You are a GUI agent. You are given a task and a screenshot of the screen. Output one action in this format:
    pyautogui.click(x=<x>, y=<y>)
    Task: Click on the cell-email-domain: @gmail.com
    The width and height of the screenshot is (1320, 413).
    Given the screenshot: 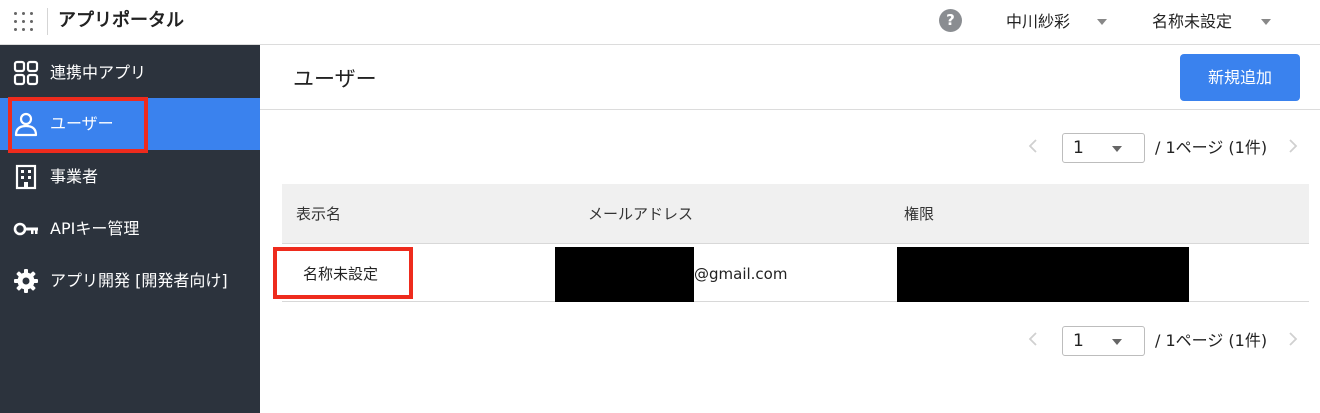 What is the action you would take?
    pyautogui.click(x=741, y=274)
    